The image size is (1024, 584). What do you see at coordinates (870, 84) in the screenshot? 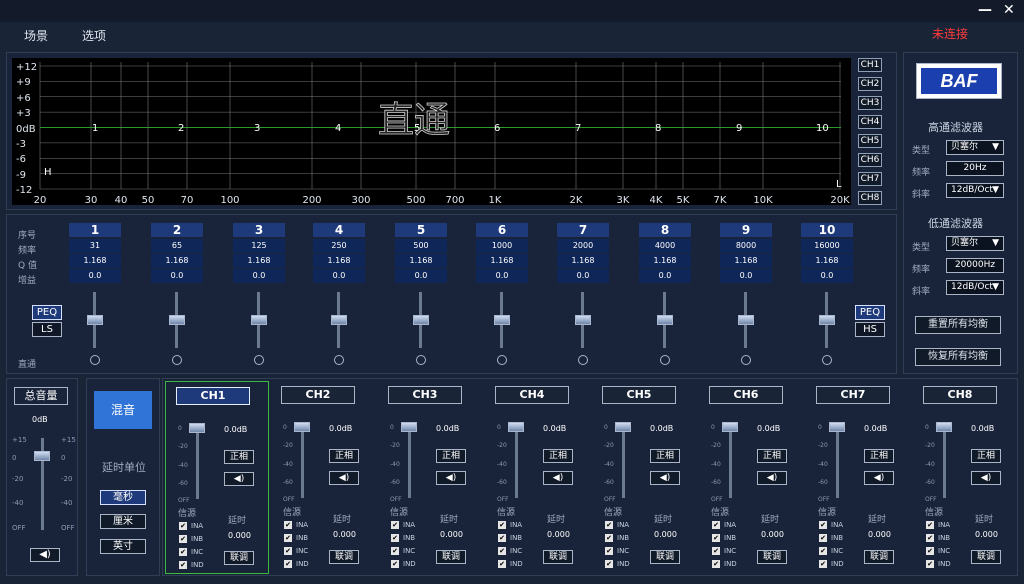
I see `channel-tab-2: CH2` at bounding box center [870, 84].